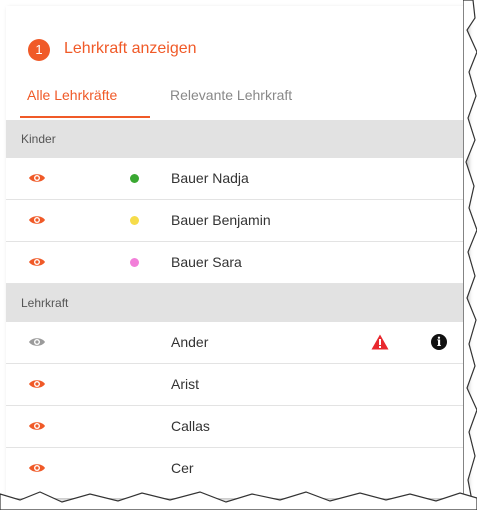 The width and height of the screenshot is (477, 510). I want to click on item-name: Ander, so click(190, 342).